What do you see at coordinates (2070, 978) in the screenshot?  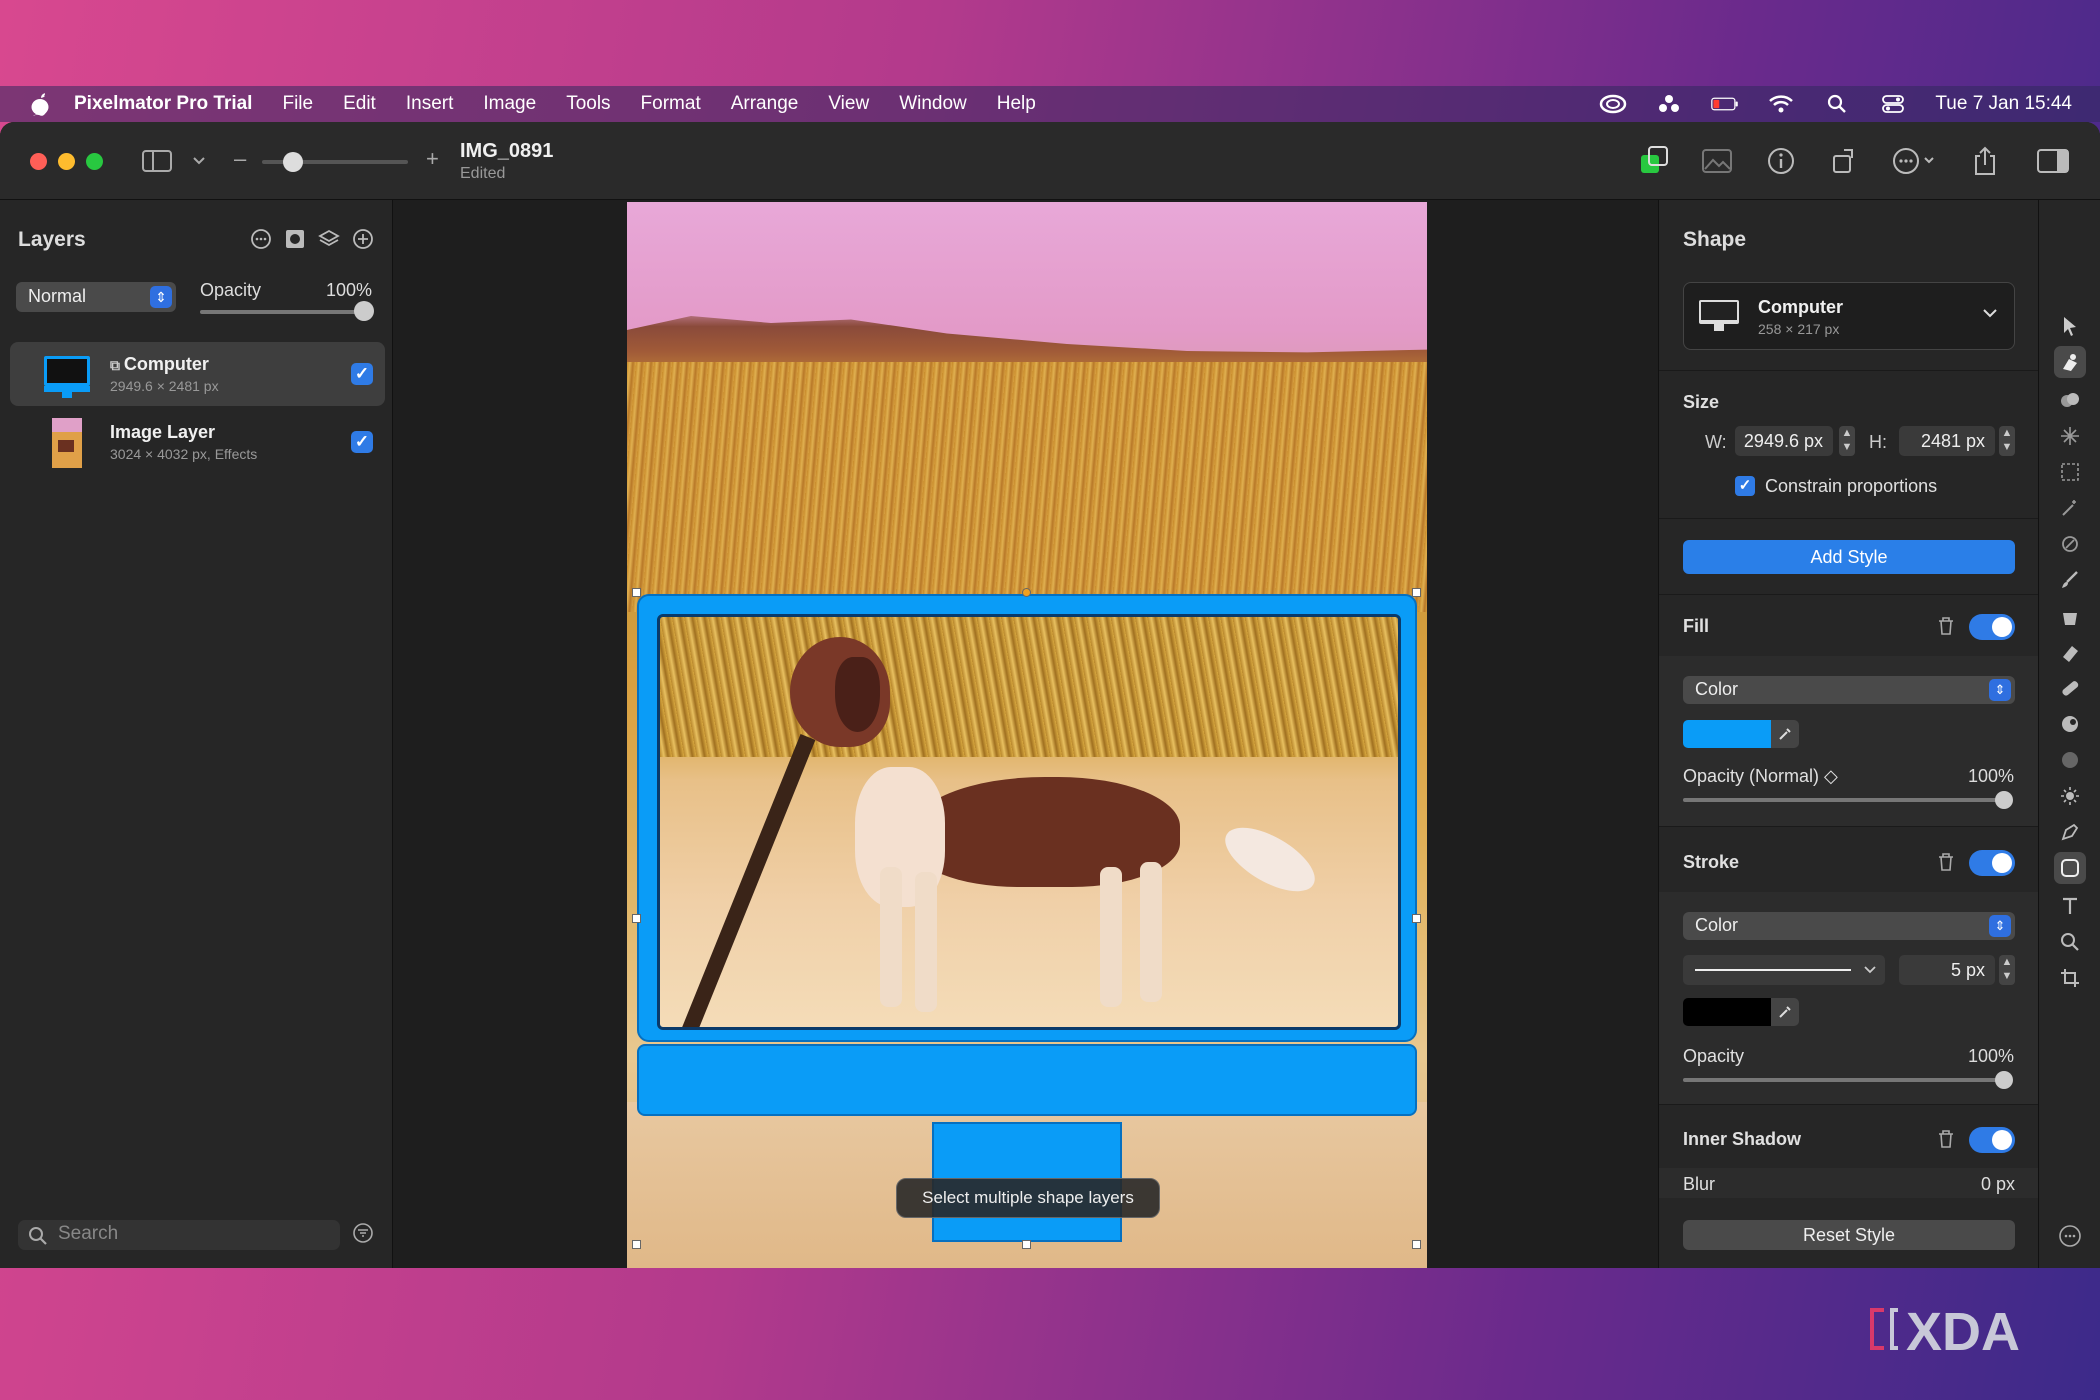 I see `crop-tool-icon` at bounding box center [2070, 978].